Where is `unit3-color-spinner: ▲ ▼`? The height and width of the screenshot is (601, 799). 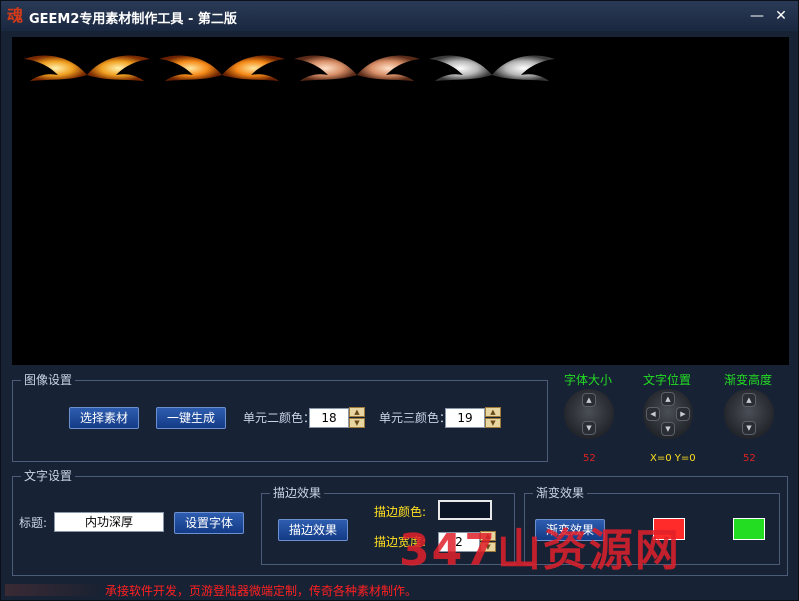 unit3-color-spinner: ▲ ▼ is located at coordinates (493, 418).